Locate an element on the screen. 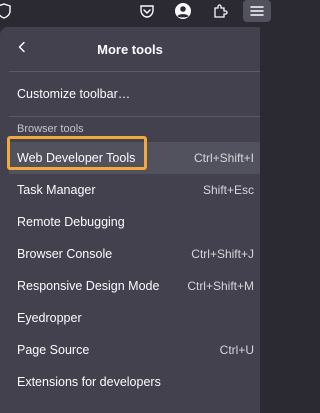 The image size is (320, 413). item-shortcut: Ctrl+Shift+J is located at coordinates (222, 254).